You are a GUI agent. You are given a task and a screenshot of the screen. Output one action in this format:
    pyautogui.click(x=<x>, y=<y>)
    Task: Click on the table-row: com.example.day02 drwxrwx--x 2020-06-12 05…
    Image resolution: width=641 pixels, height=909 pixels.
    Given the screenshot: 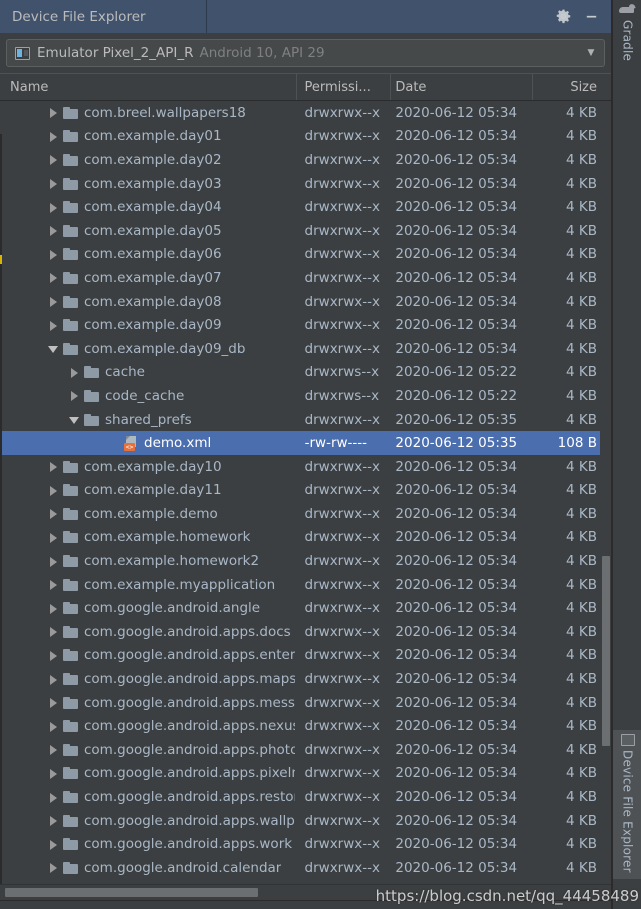 What is the action you would take?
    pyautogui.click(x=305, y=160)
    